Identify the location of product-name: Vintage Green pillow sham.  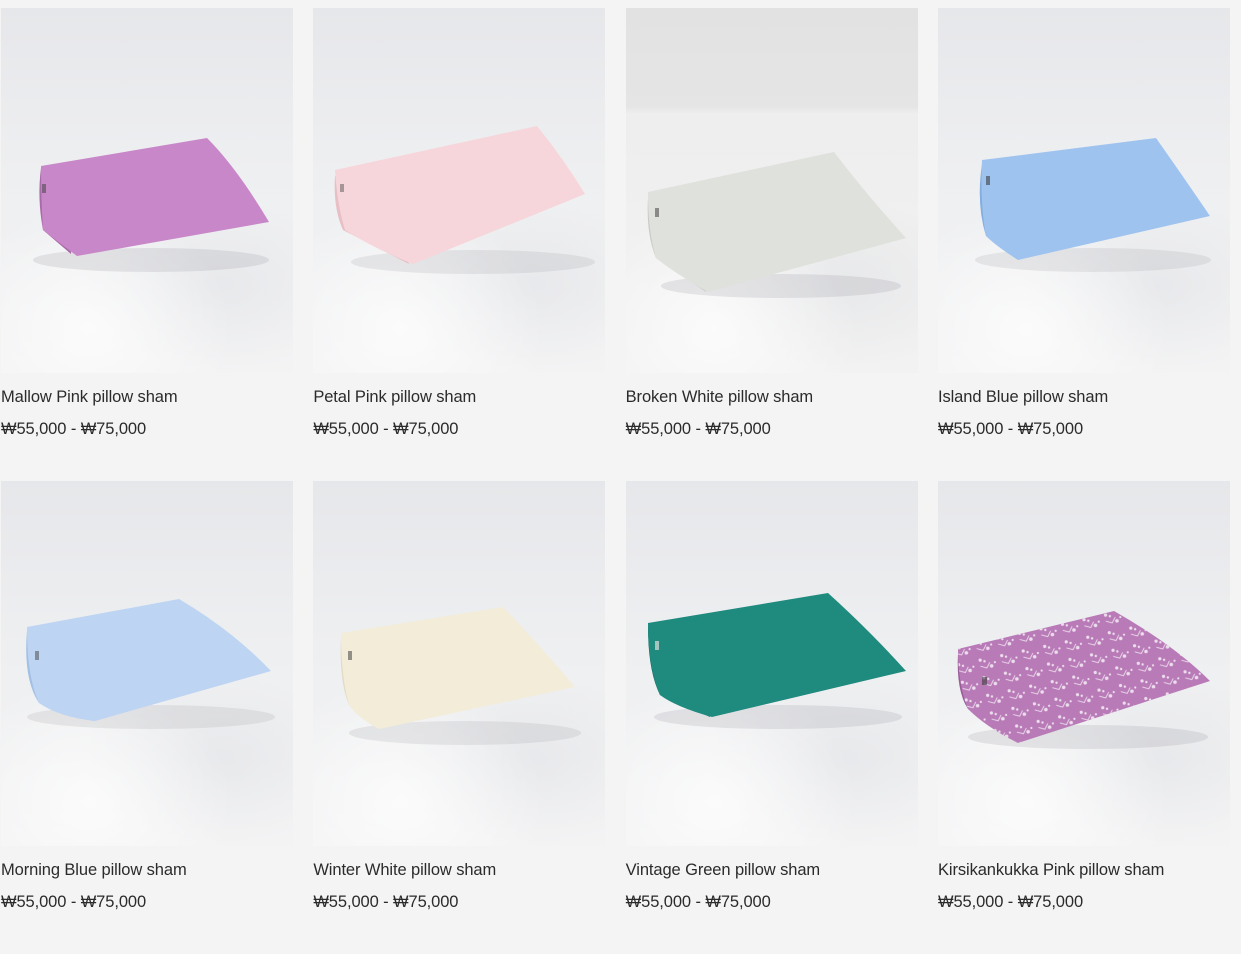
(772, 870).